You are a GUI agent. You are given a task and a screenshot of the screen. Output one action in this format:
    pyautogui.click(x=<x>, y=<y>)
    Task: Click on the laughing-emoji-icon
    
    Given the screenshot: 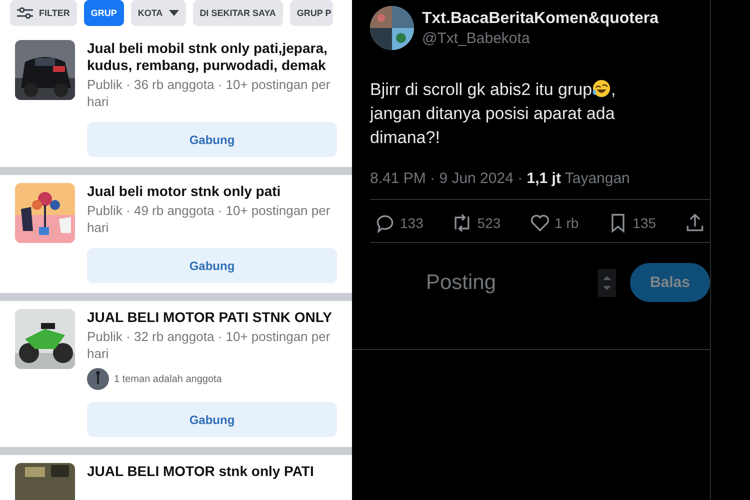 What is the action you would take?
    pyautogui.click(x=602, y=88)
    